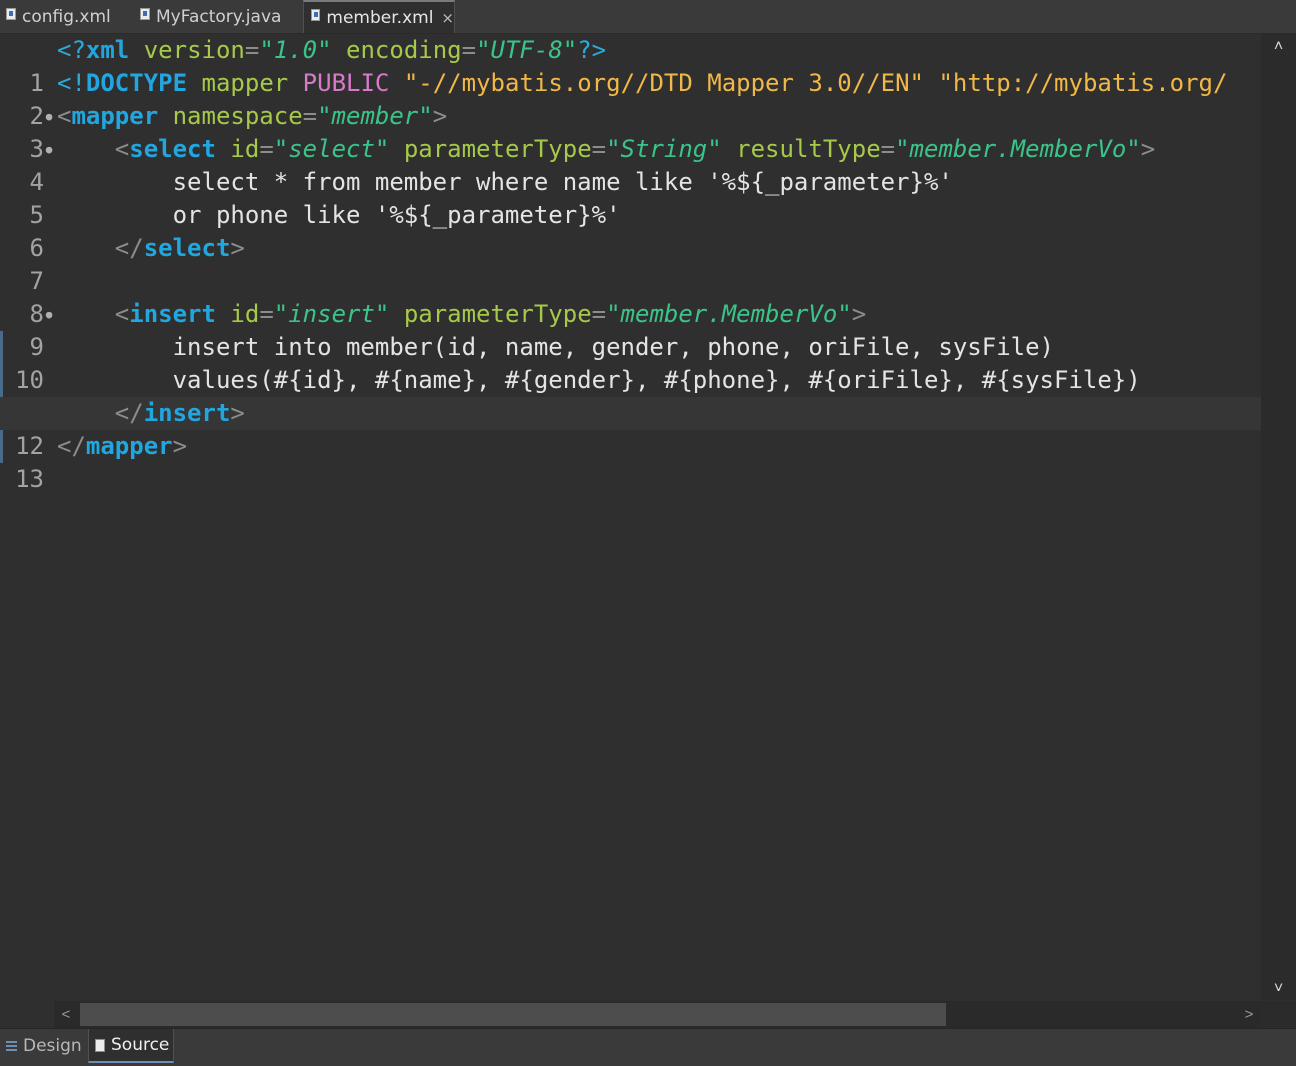  Describe the element at coordinates (11, 1046) in the screenshot. I see `design-view-icon` at that location.